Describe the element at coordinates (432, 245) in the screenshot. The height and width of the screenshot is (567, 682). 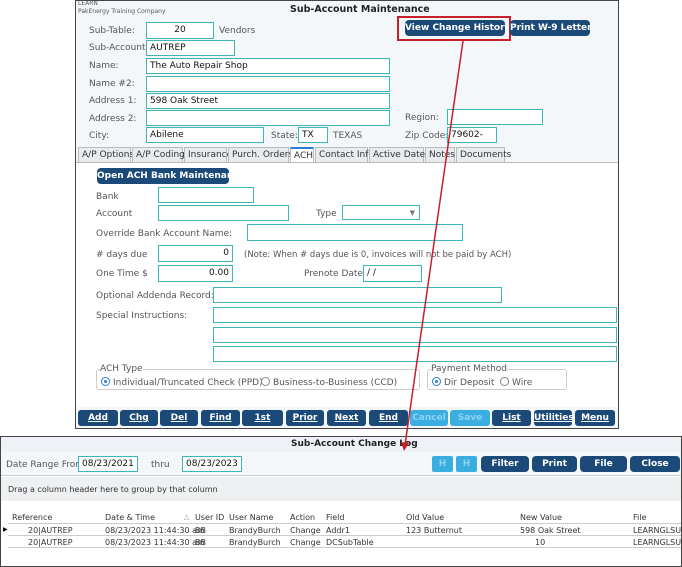
I see `annotation-arrow` at that location.